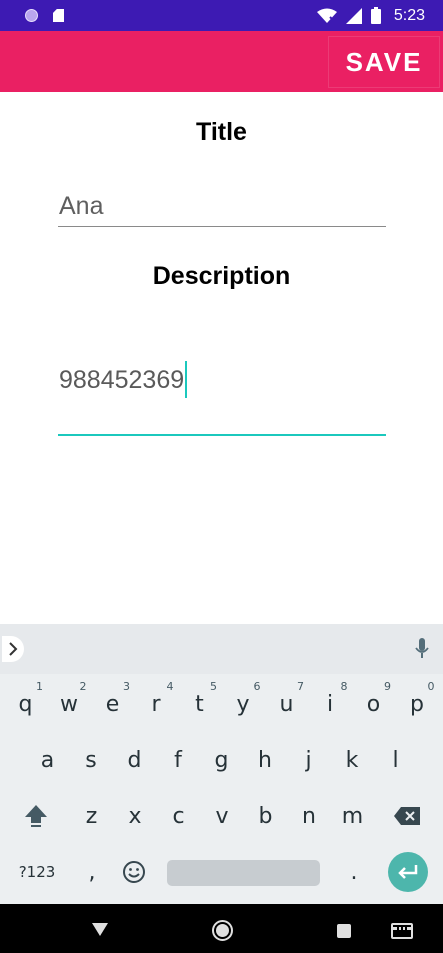 The width and height of the screenshot is (443, 953). I want to click on key-g: g, so click(221, 760).